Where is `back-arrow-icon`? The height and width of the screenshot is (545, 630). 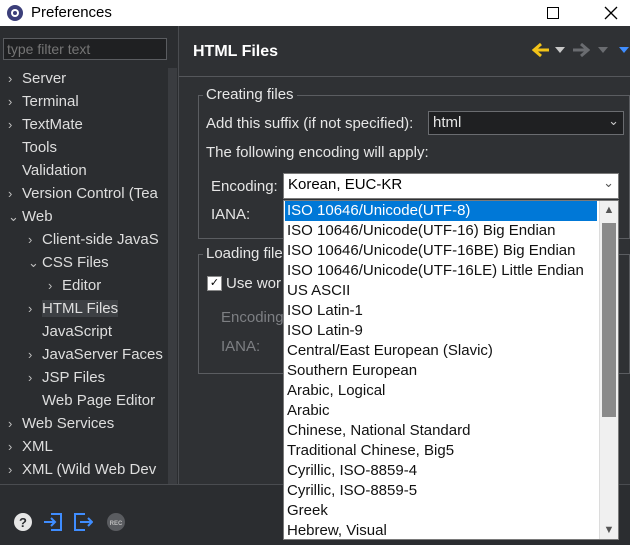
back-arrow-icon is located at coordinates (541, 50).